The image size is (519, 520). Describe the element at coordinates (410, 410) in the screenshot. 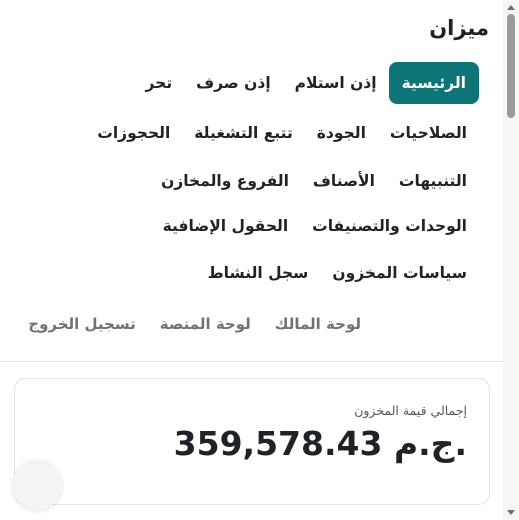

I see `inventory-value-label: إجمالي قيمة المخزون` at that location.